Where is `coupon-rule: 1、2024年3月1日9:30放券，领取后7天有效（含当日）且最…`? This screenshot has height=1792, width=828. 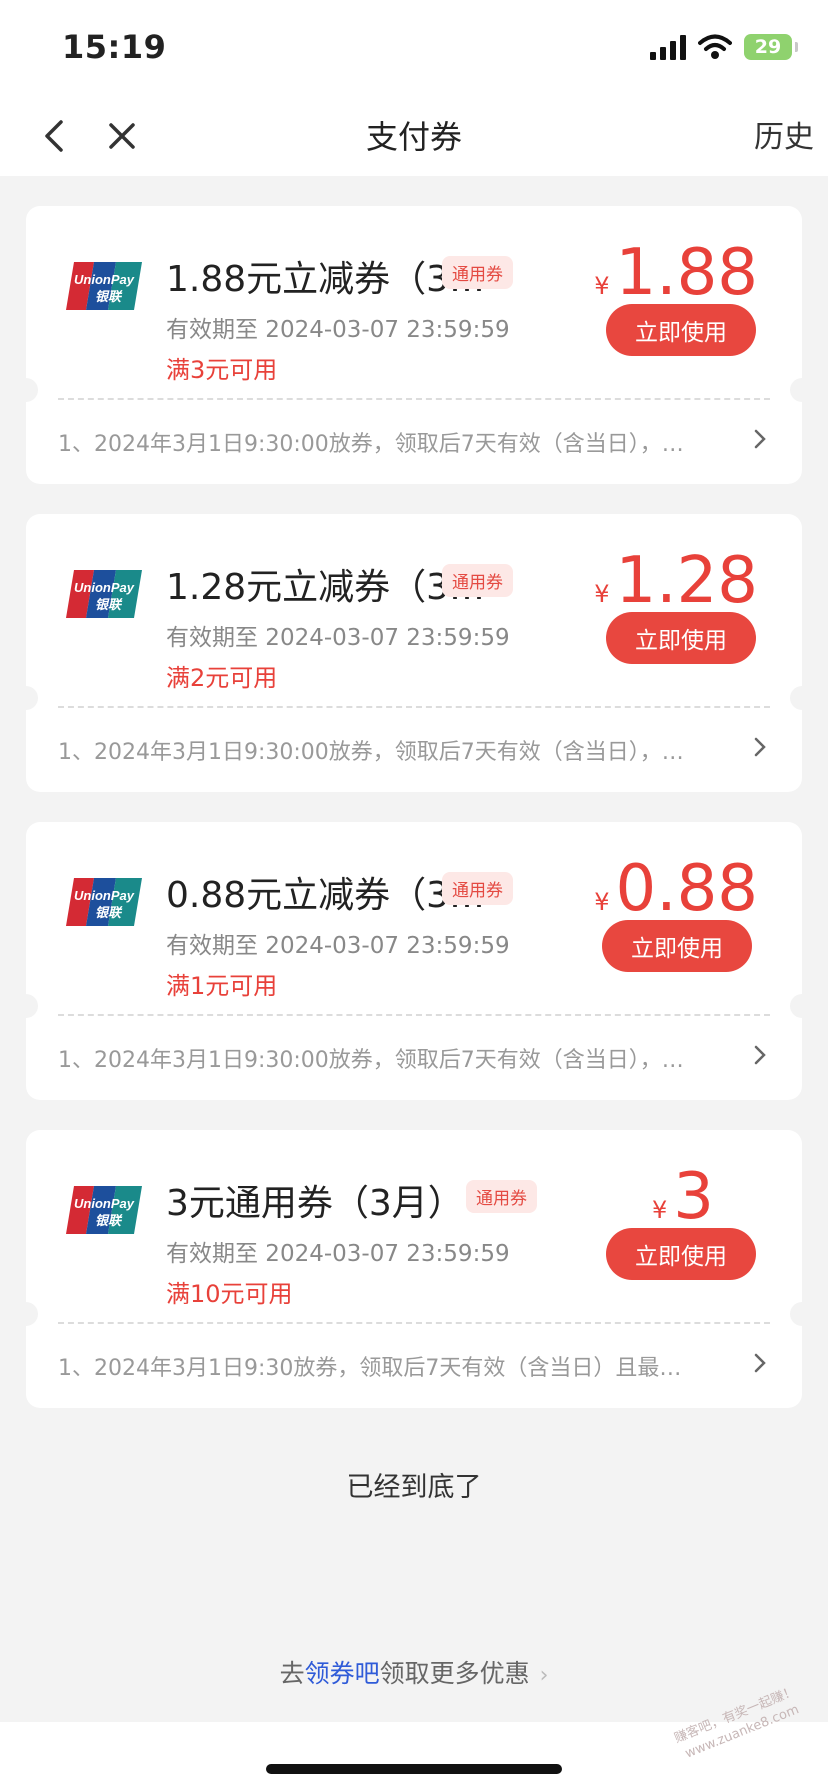
coupon-rule: 1、2024年3月1日9:30放券，领取后7天有效（含当日）且最… is located at coordinates (388, 1366).